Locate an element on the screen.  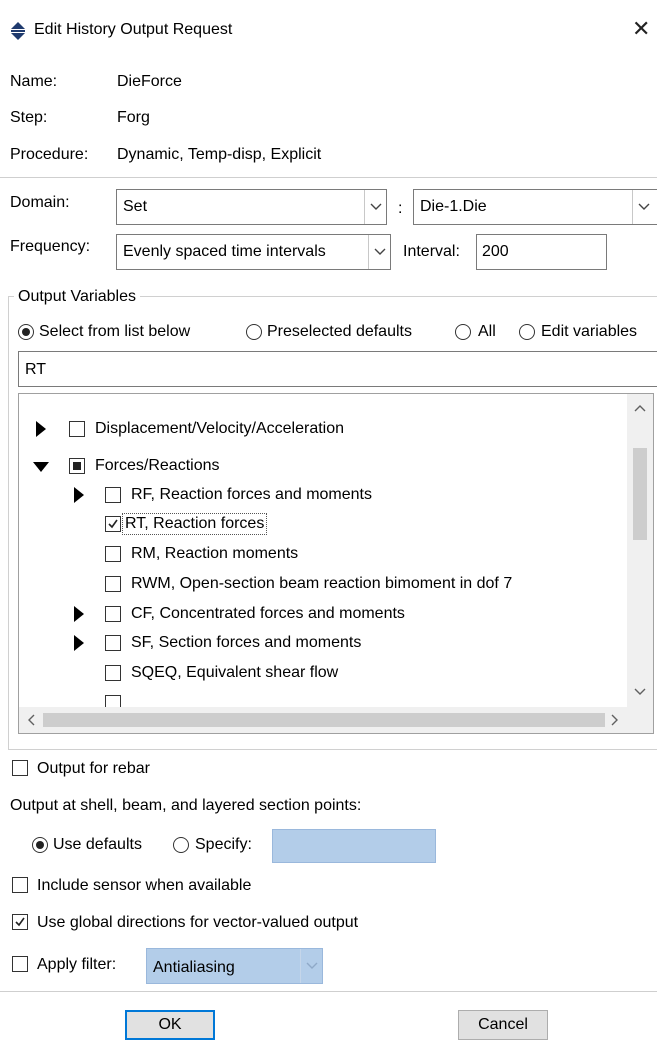
procedure-value: Dynamic, Temp-disp, Explicit is located at coordinates (219, 154).